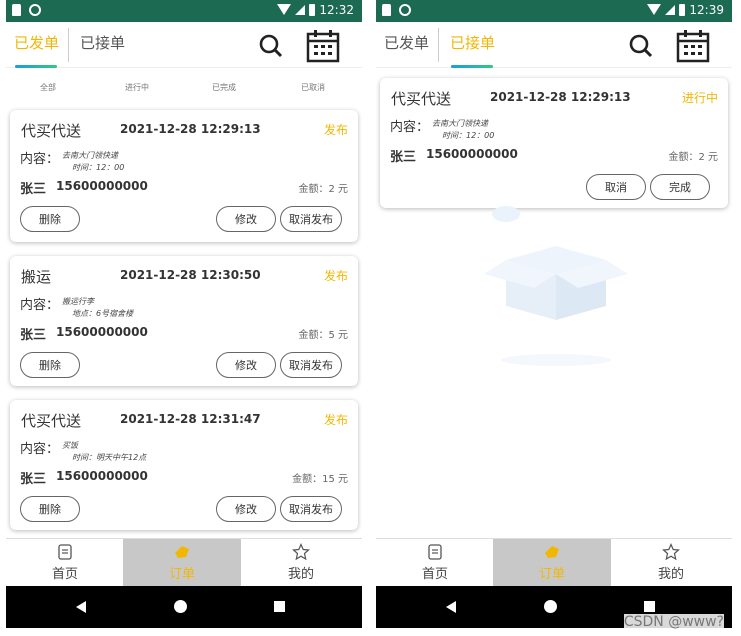 This screenshot has height=636, width=741. I want to click on status-bar: 12:39, so click(554, 11).